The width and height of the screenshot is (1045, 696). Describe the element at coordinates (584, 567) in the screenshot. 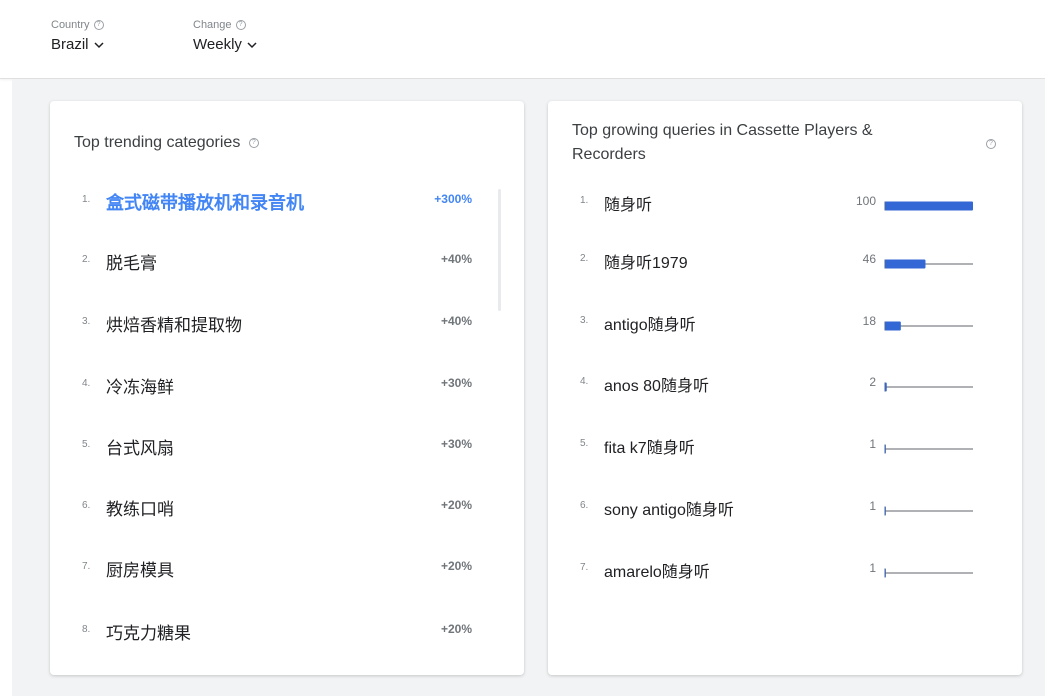

I see `query-rank: 7.` at that location.